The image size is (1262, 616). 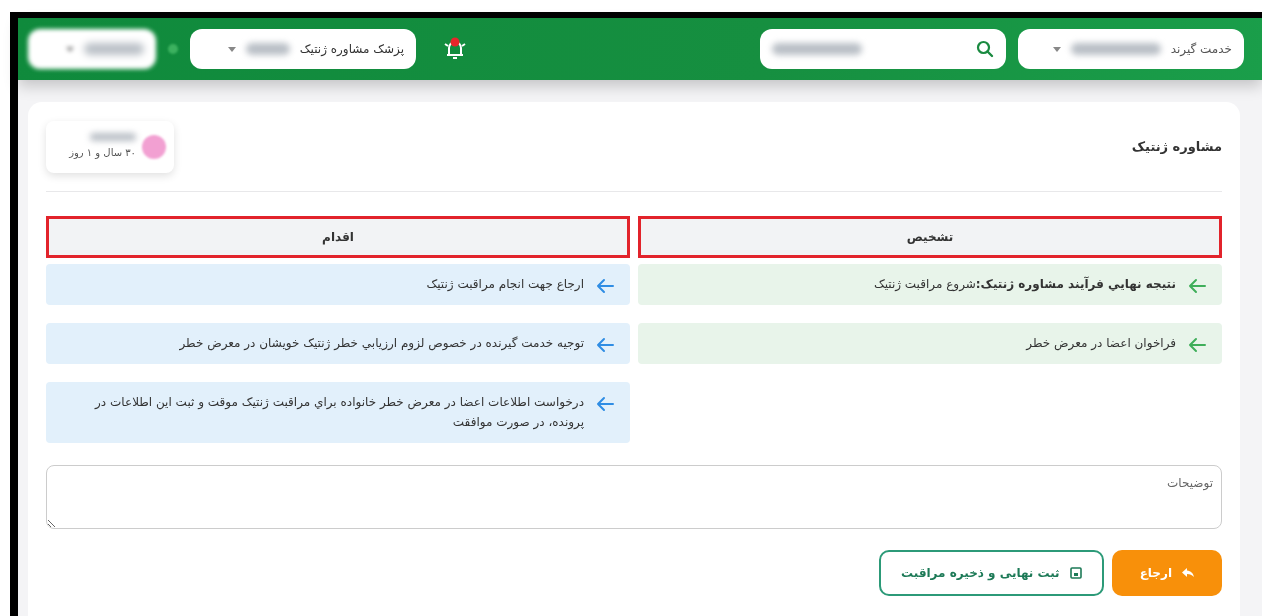 I want to click on select-label: پزشک مشاوره ژنتیک, so click(x=351, y=49).